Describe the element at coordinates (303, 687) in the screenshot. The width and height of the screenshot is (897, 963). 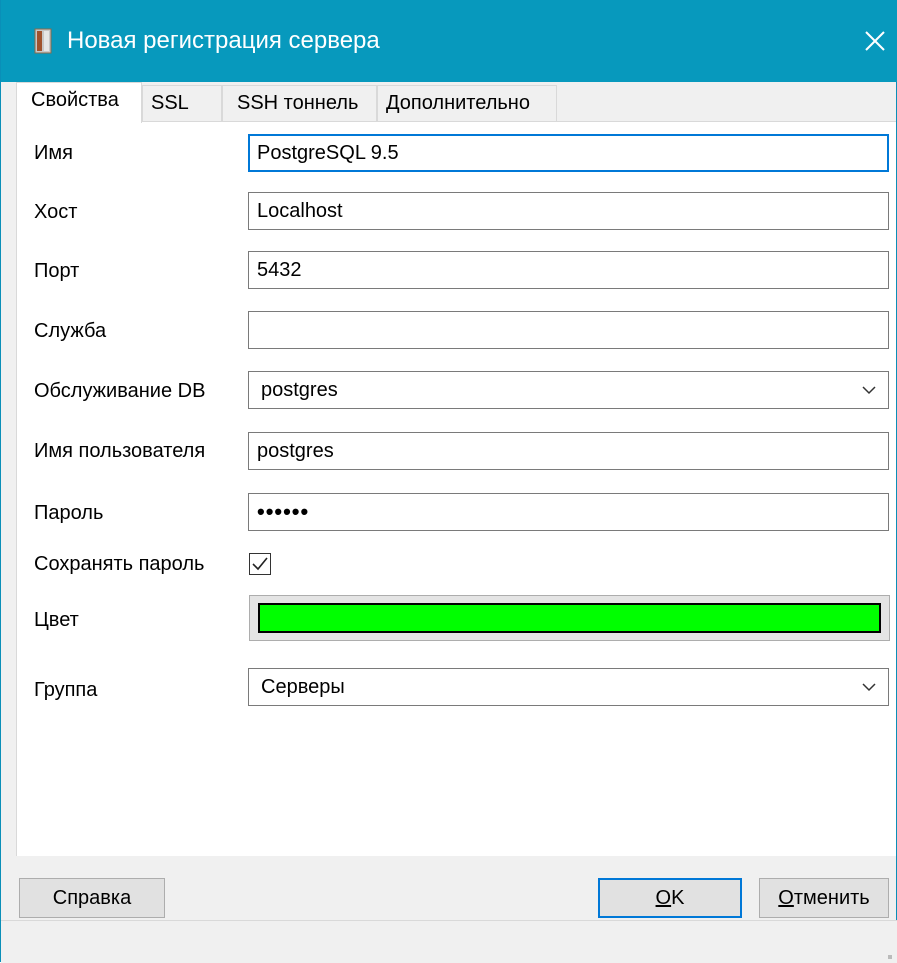
I see `group-value: Серверы` at that location.